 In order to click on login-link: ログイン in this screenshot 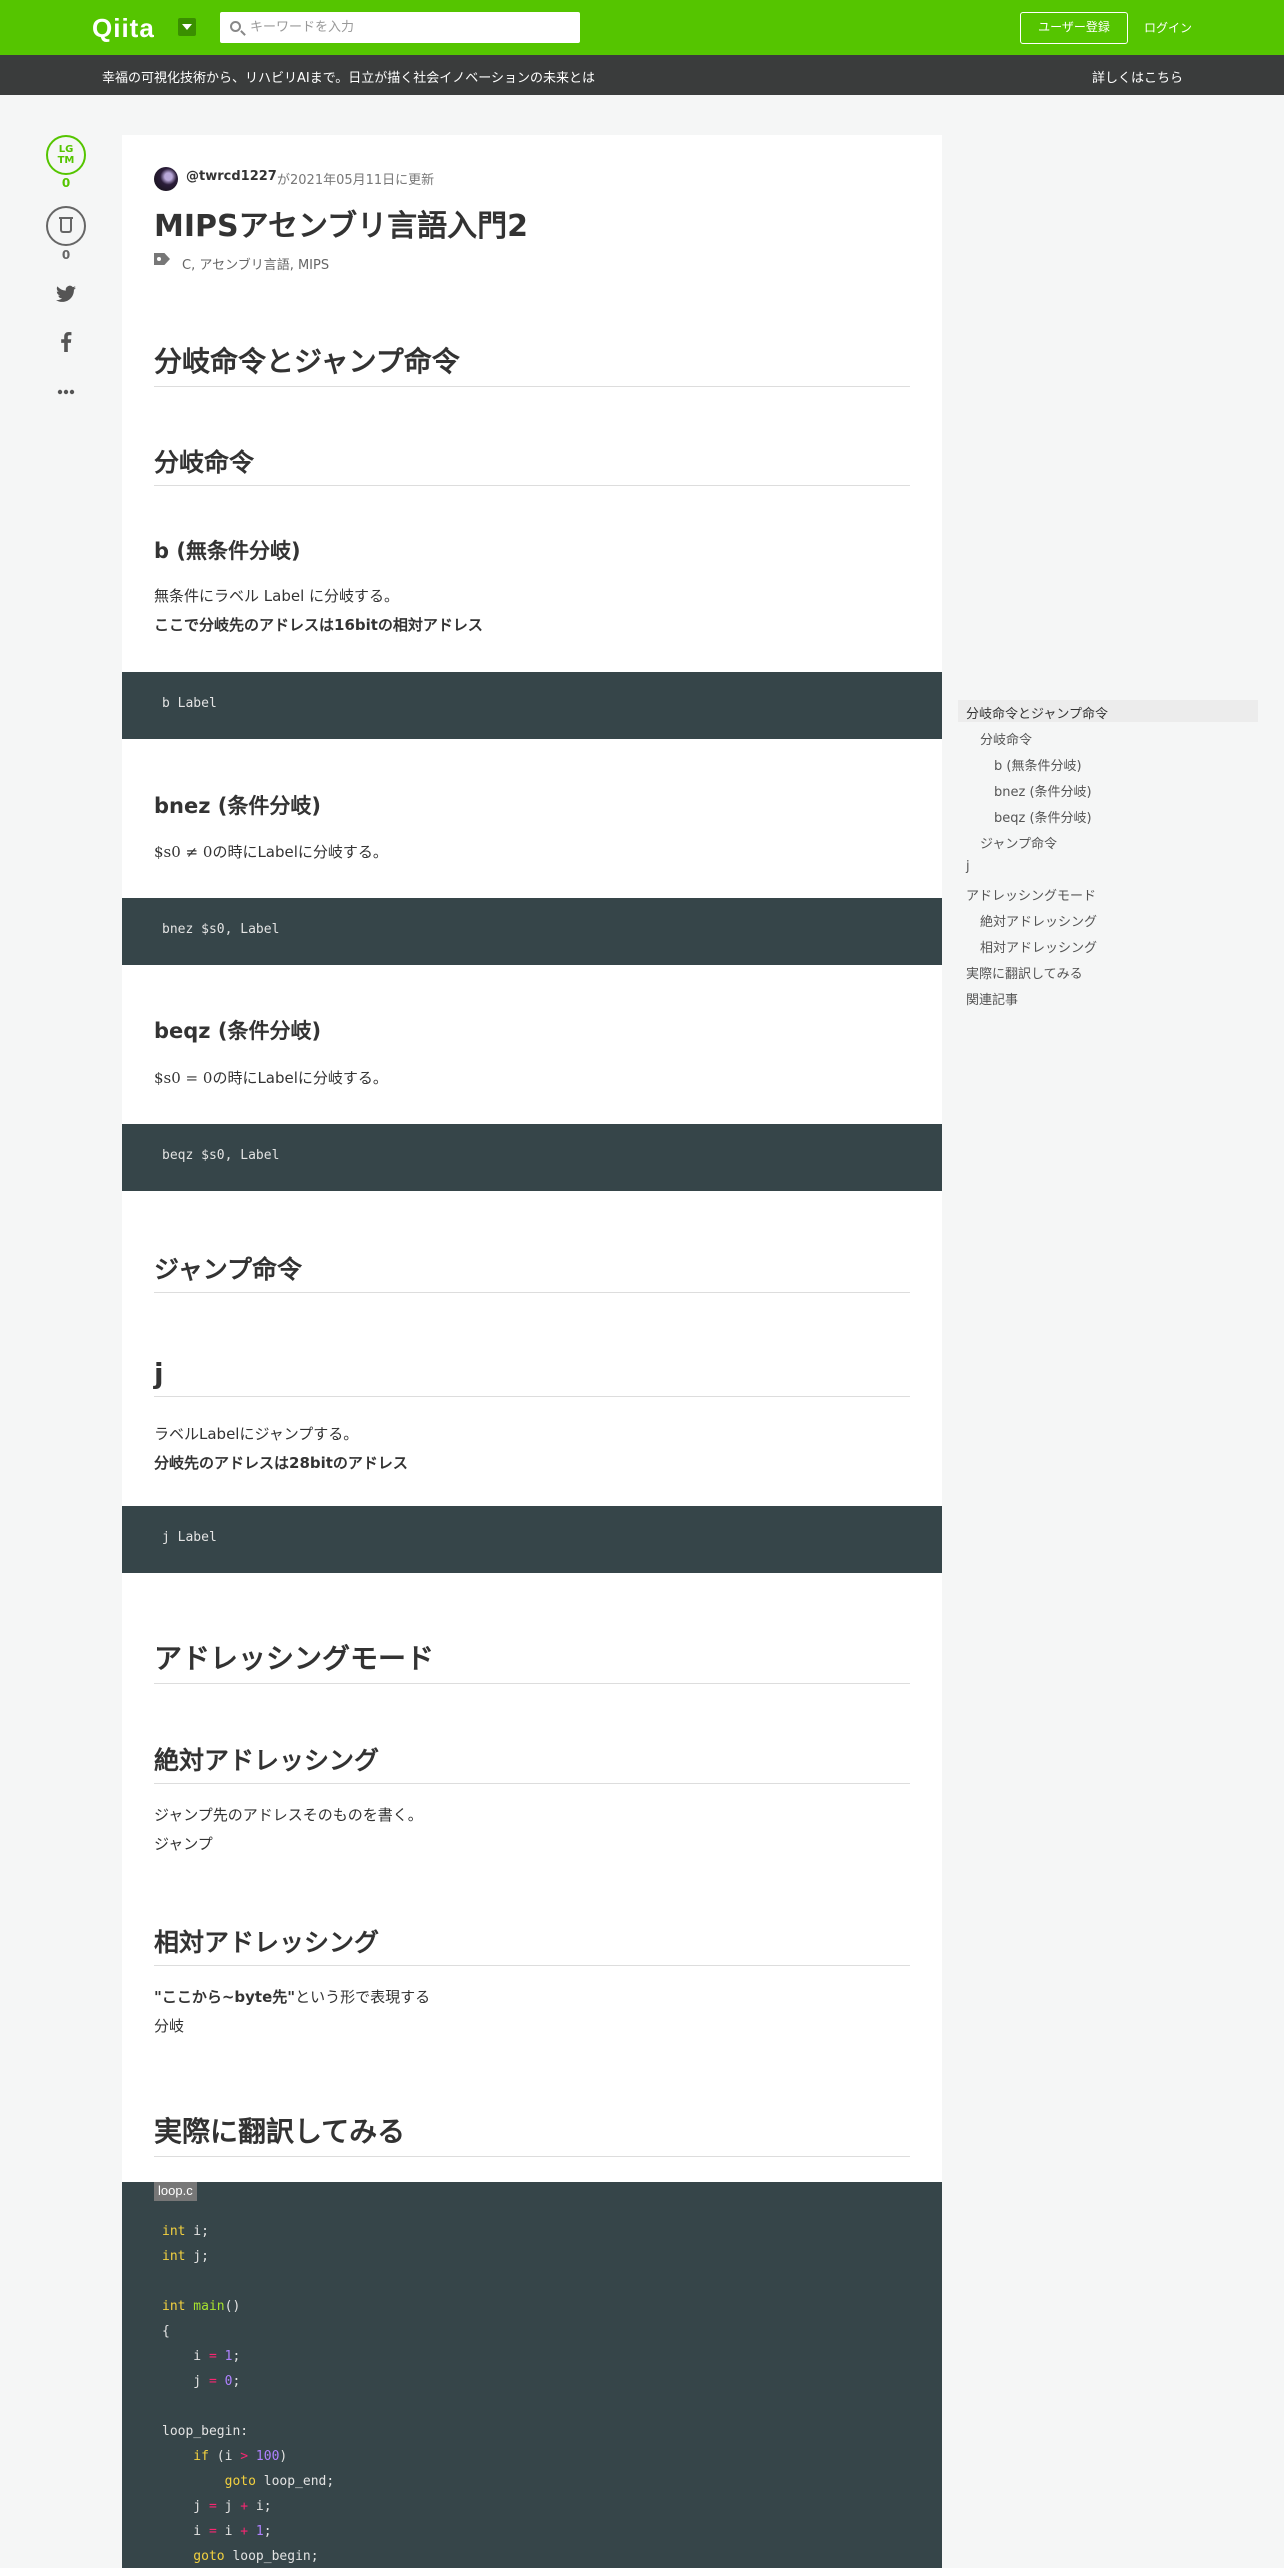, I will do `click(1168, 27)`.